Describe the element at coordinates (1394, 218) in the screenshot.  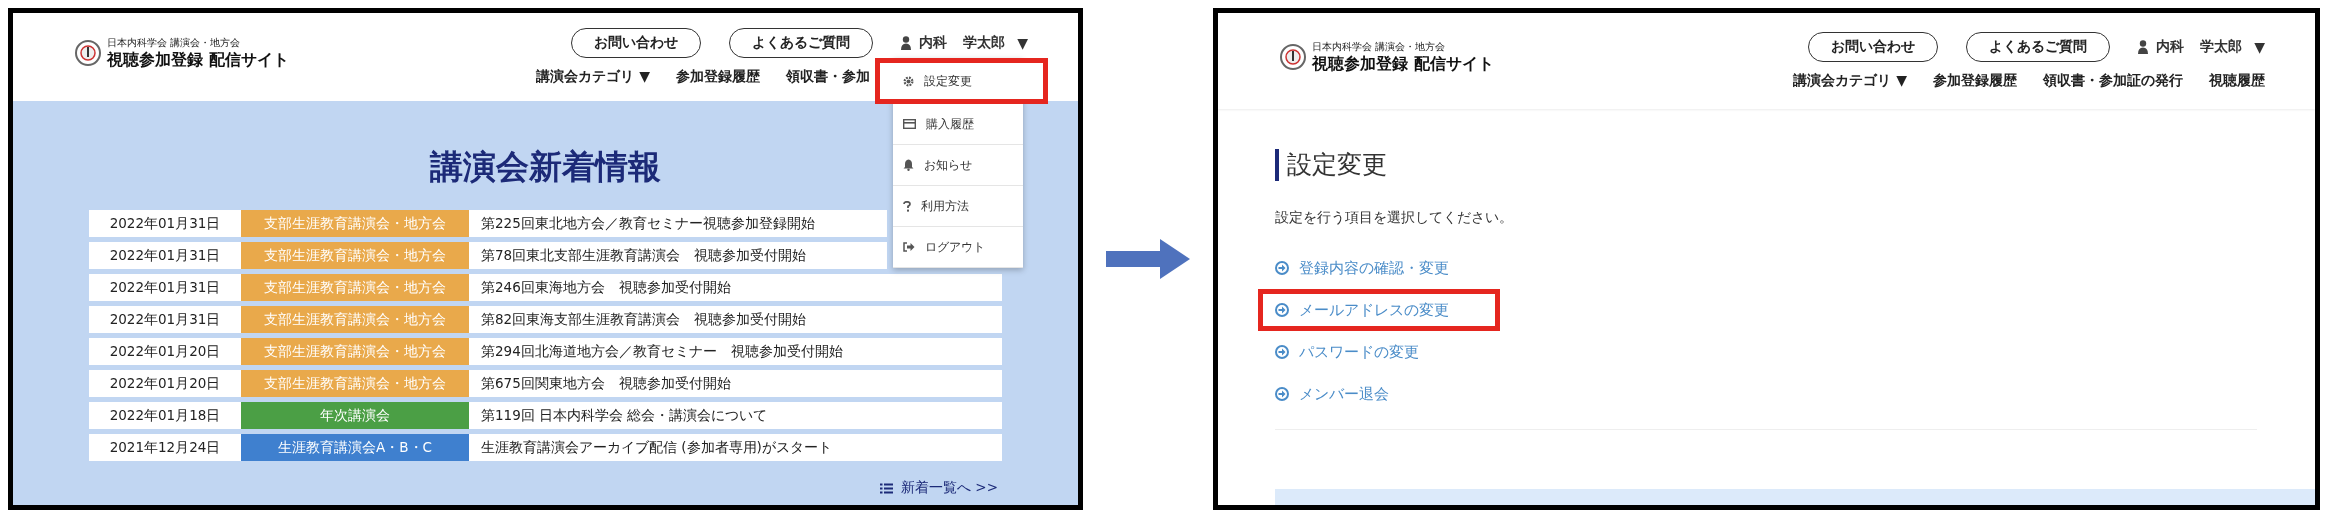
I see `instruction-text: 設定を行う項目を選択してください。` at that location.